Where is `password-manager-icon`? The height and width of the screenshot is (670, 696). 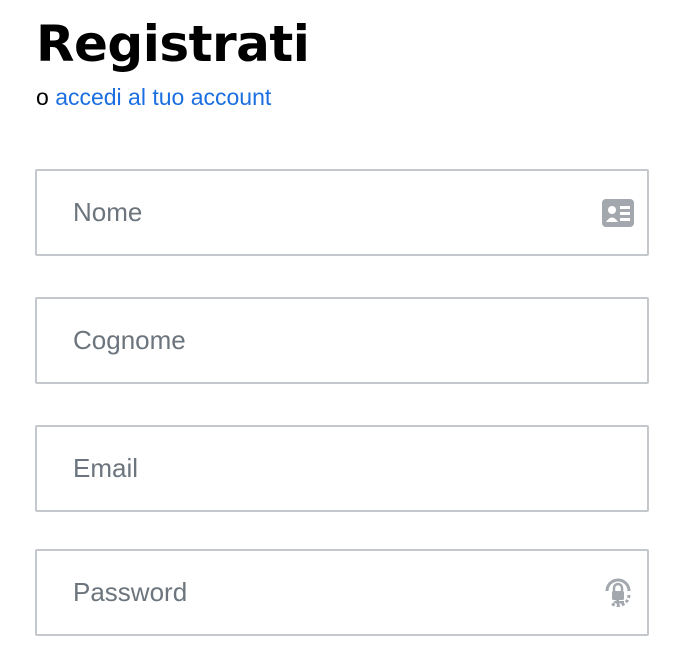 password-manager-icon is located at coordinates (618, 593).